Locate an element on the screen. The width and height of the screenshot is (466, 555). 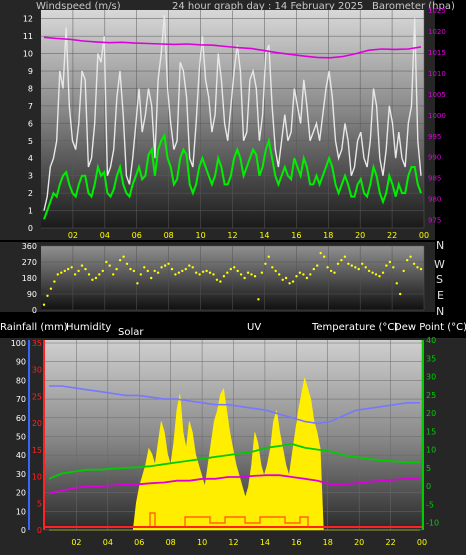
rain-tick-label: 10 is located at coordinates (37, 477).